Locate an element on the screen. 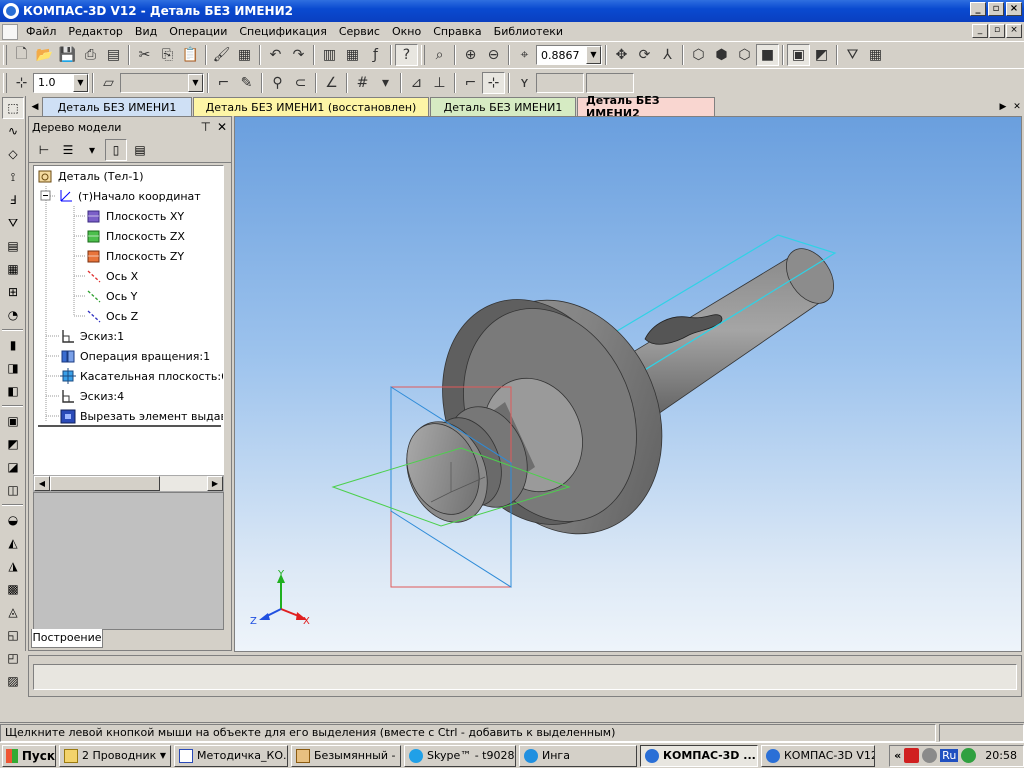  cut-sweep-icon: ◪ is located at coordinates (13, 467).